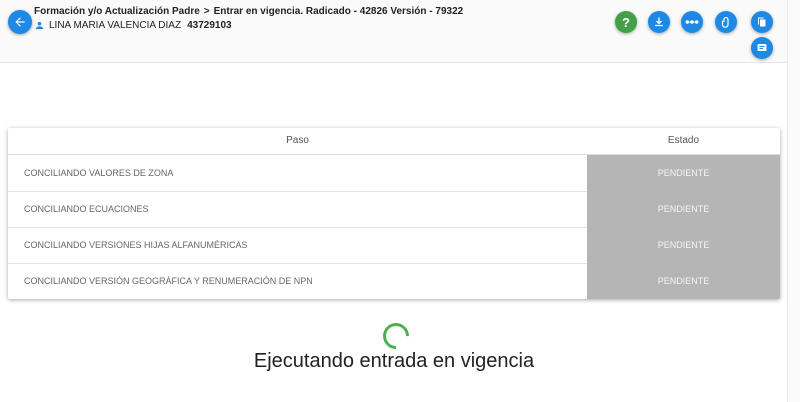 Image resolution: width=800 pixels, height=402 pixels. I want to click on arrow-left-icon, so click(20, 22).